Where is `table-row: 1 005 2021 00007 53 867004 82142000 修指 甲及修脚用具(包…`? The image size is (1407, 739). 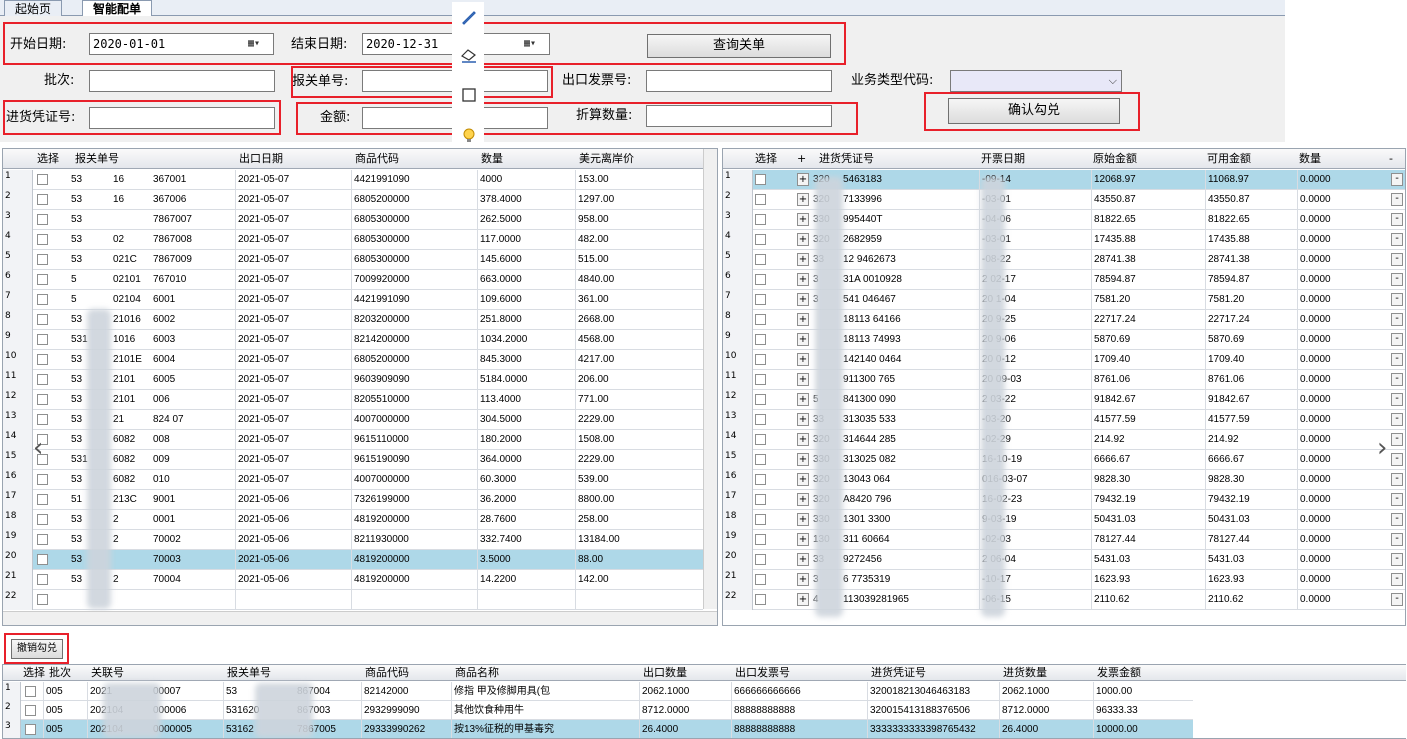 table-row: 1 005 2021 00007 53 867004 82142000 修指 甲及修脚用具(包… is located at coordinates (598, 691).